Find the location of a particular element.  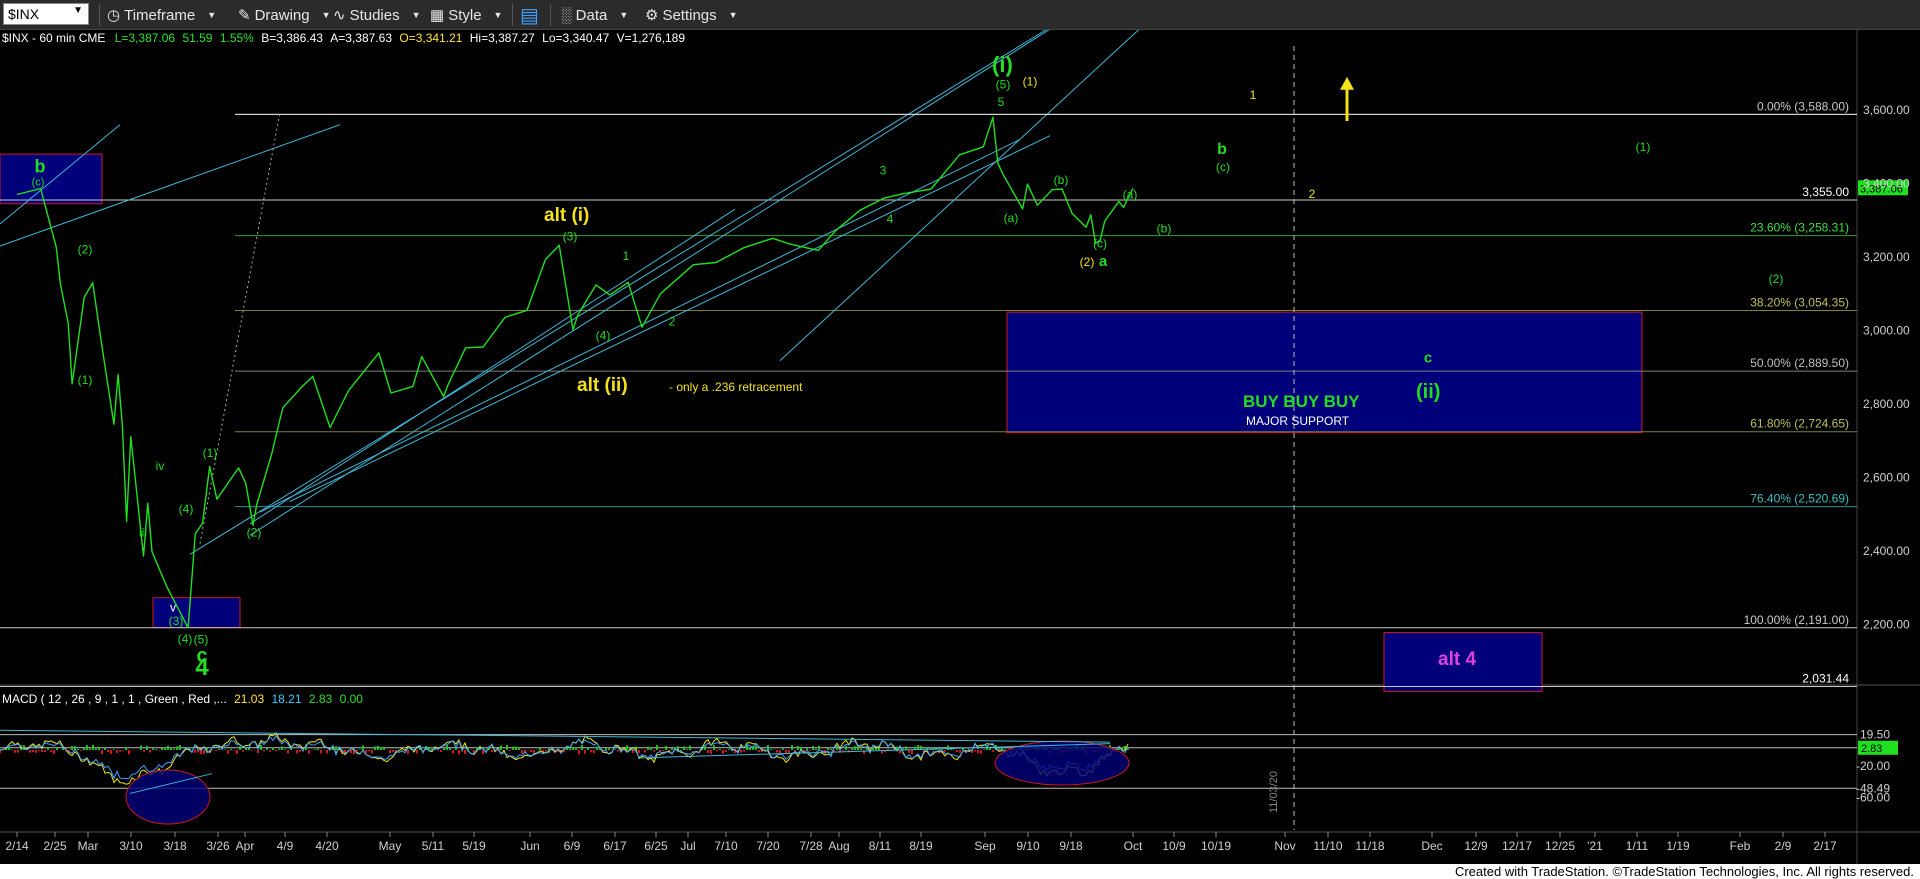

x-tick-label: Sep is located at coordinates (985, 846).